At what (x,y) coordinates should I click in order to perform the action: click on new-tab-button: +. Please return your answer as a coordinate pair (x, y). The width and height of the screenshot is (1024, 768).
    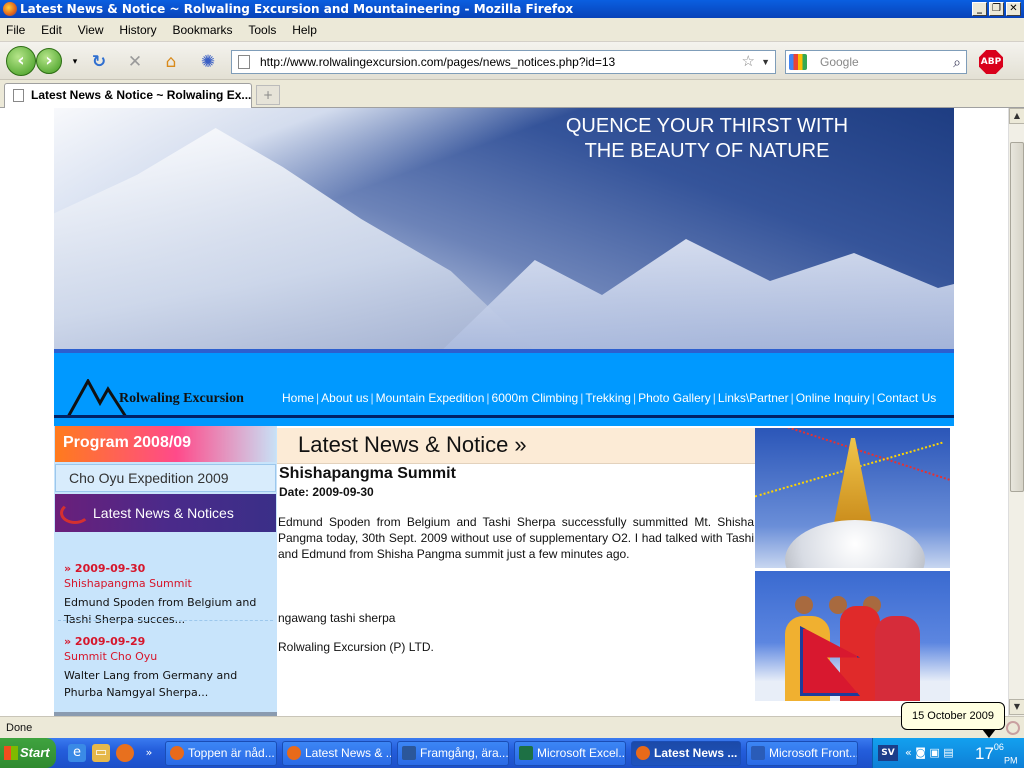
    Looking at the image, I should click on (268, 95).